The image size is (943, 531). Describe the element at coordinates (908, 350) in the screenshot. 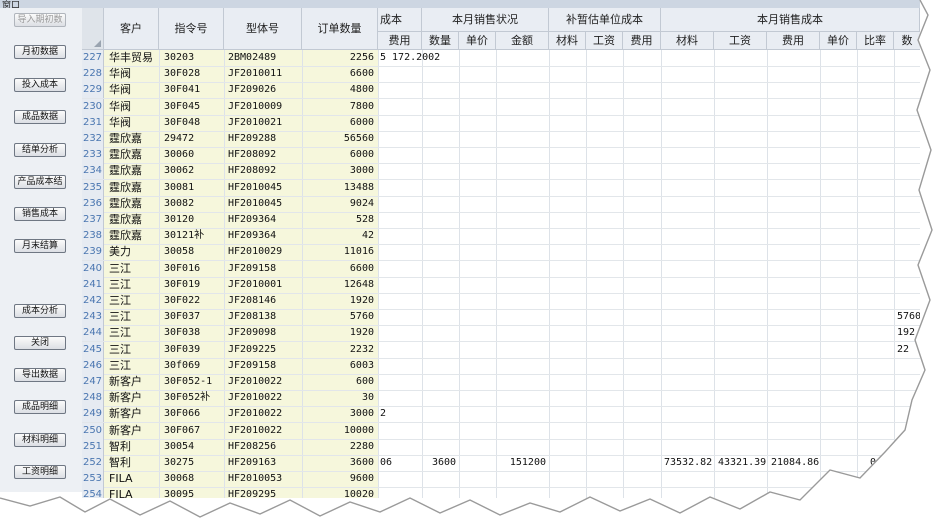

I see `cell-partial-edge: 22` at that location.